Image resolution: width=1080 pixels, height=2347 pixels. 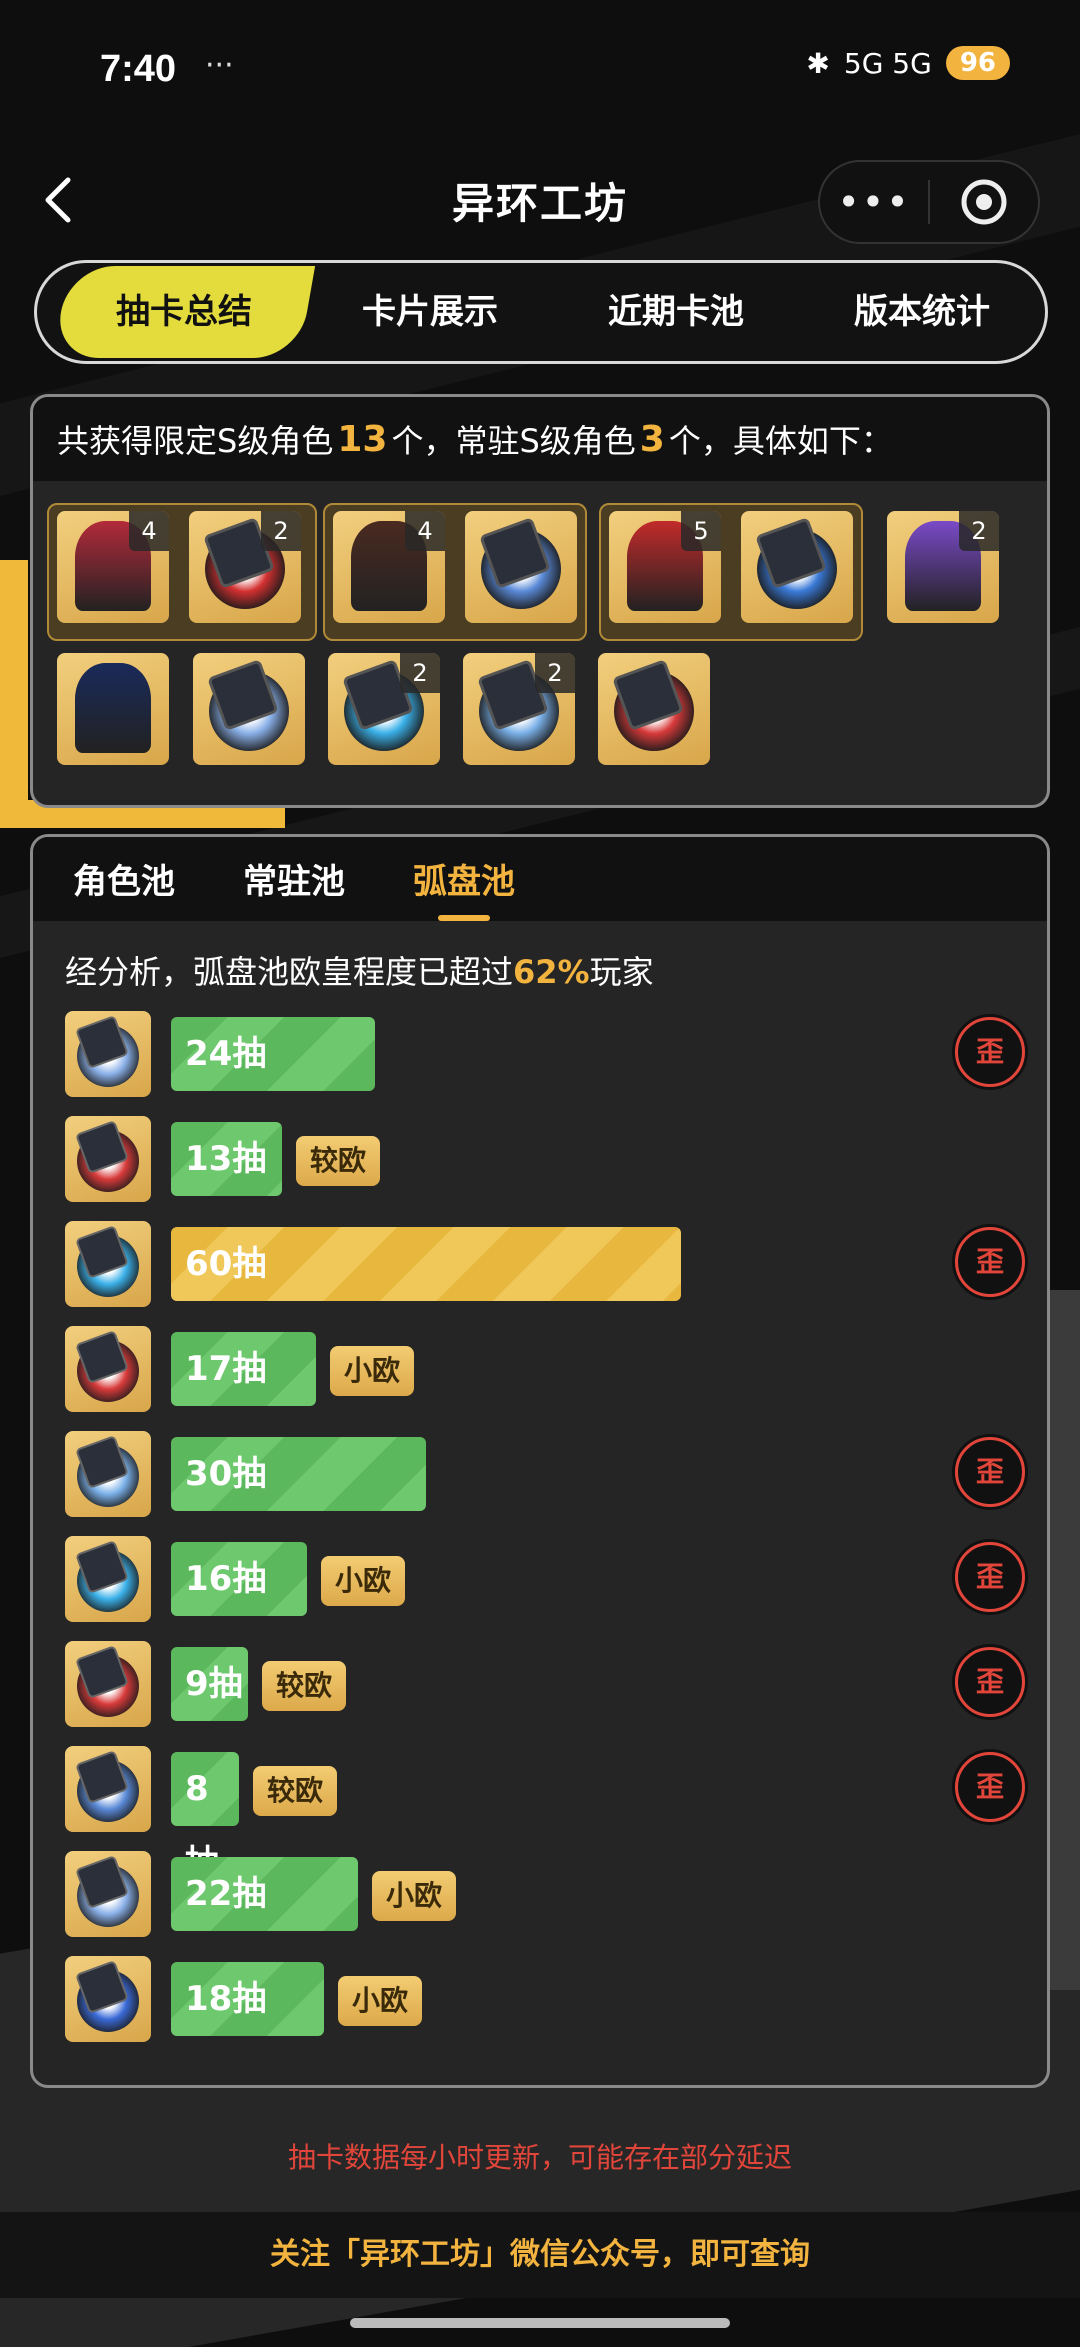 I want to click on pull-count-bar: 22抽, so click(x=264, y=1894).